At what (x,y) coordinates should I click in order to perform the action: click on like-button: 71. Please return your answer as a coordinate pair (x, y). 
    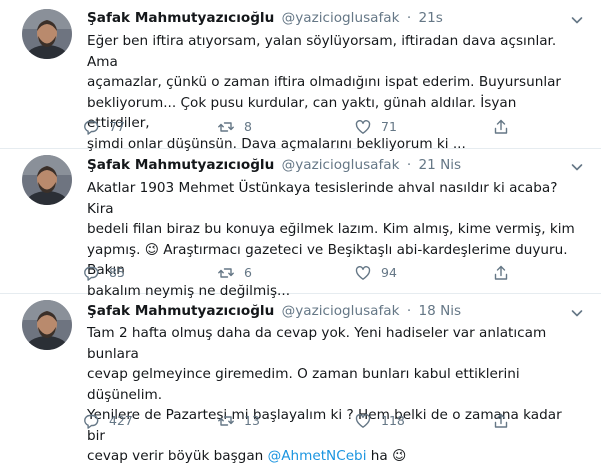
    Looking at the image, I should click on (375, 127).